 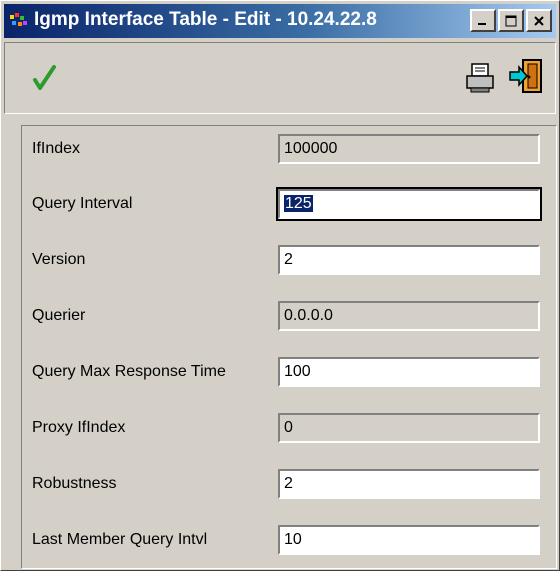 I want to click on apply-check-icon, so click(x=44, y=78).